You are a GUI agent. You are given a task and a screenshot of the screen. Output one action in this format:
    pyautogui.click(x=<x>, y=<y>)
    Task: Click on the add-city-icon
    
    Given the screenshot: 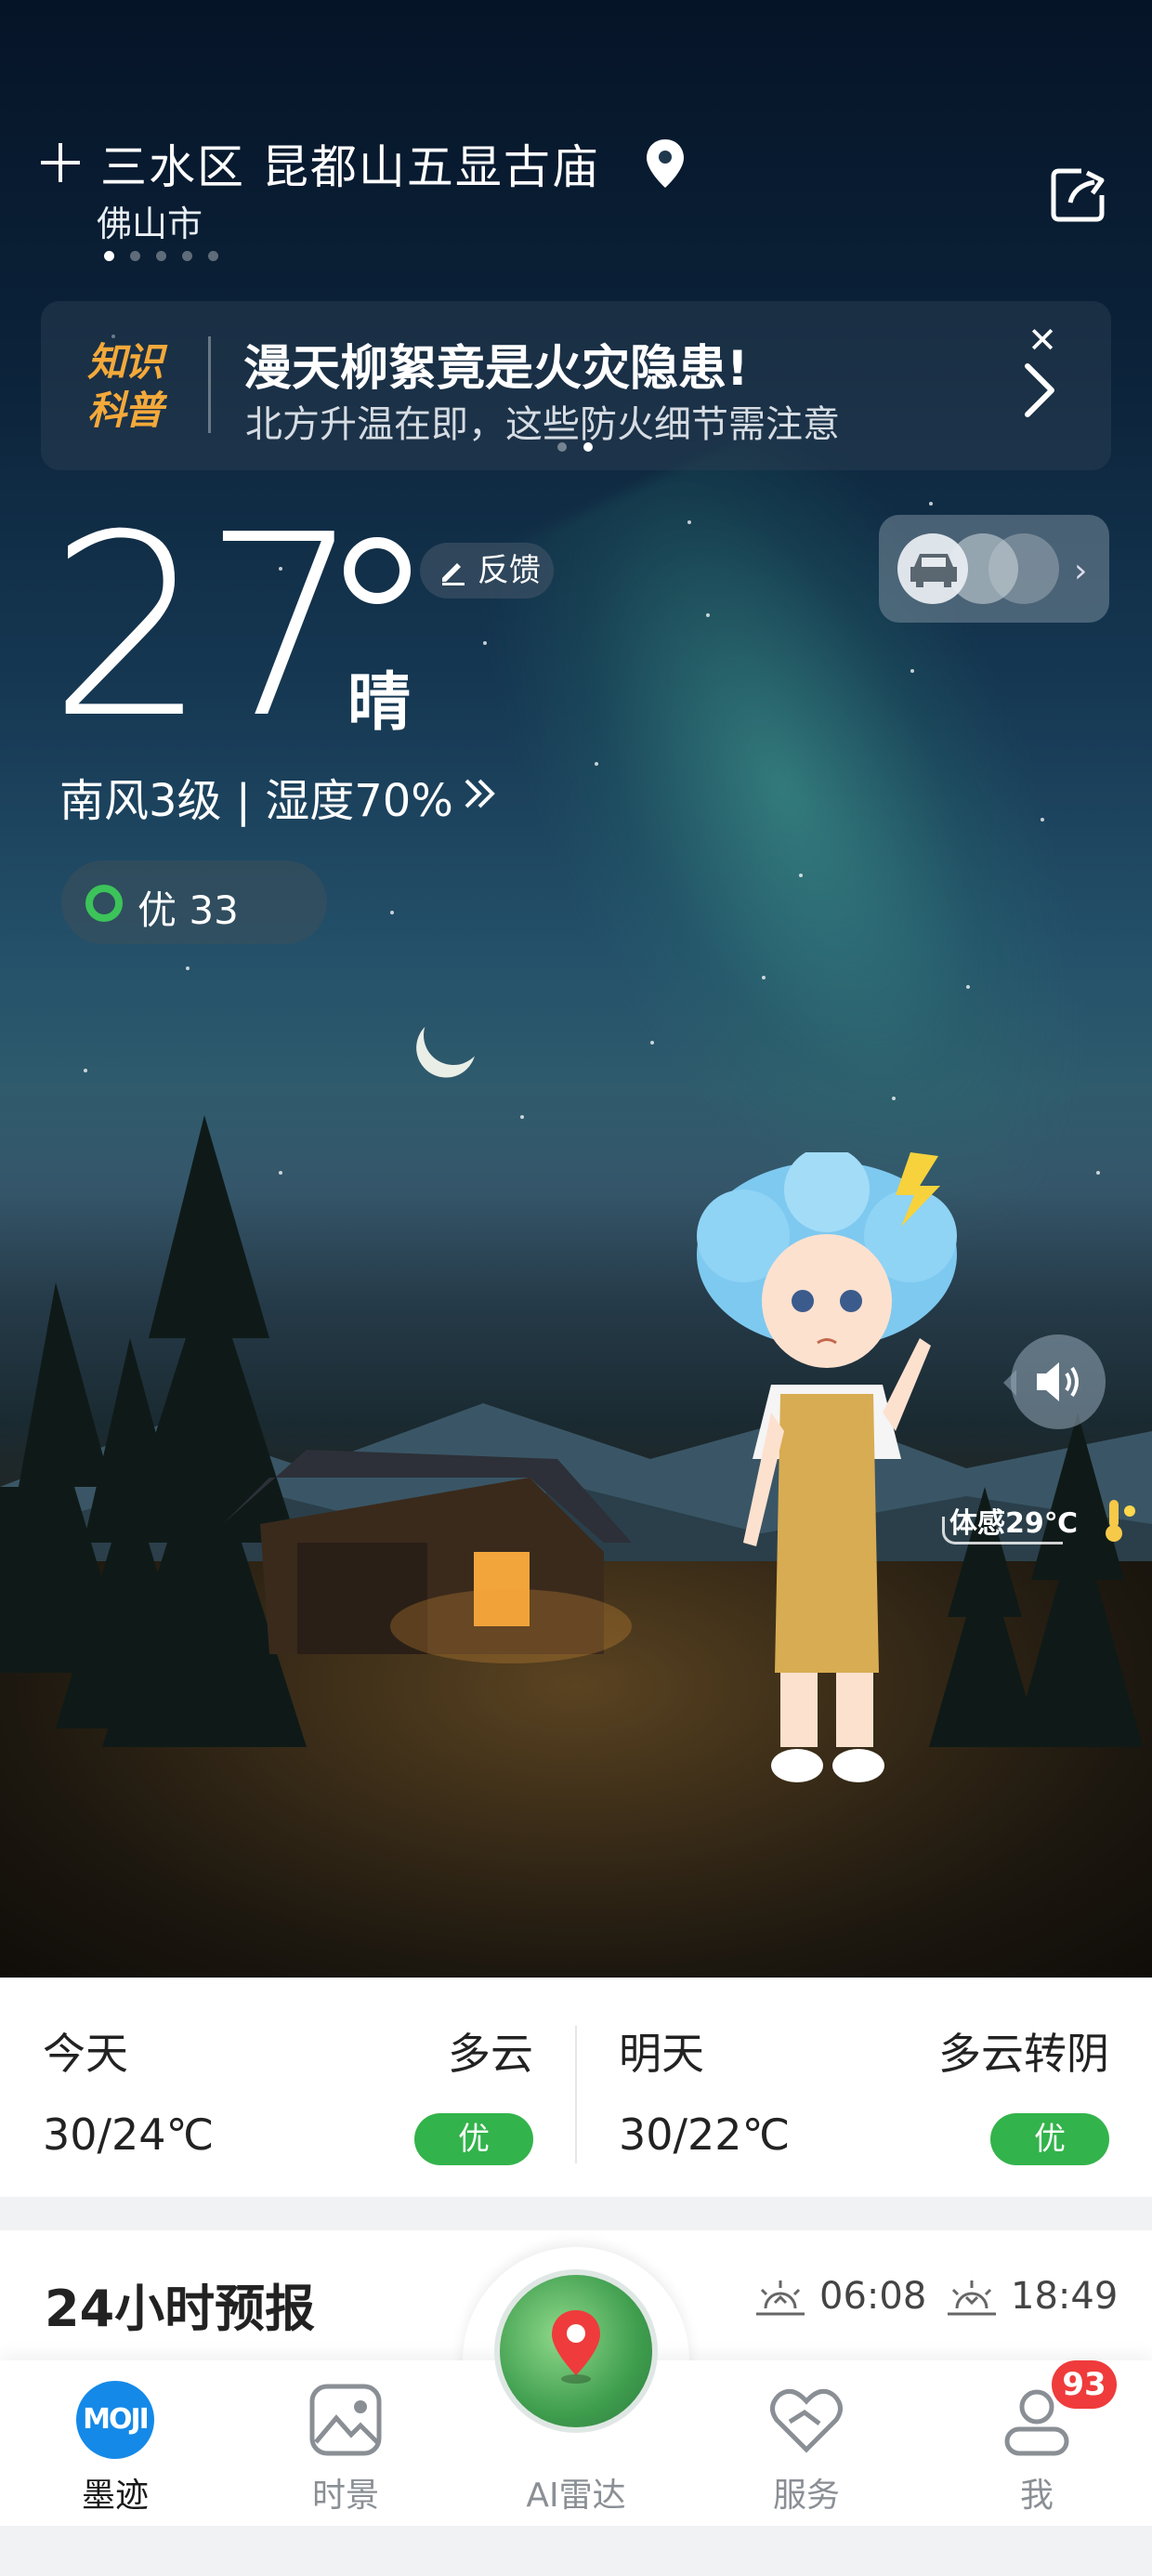 What is the action you would take?
    pyautogui.click(x=60, y=162)
    